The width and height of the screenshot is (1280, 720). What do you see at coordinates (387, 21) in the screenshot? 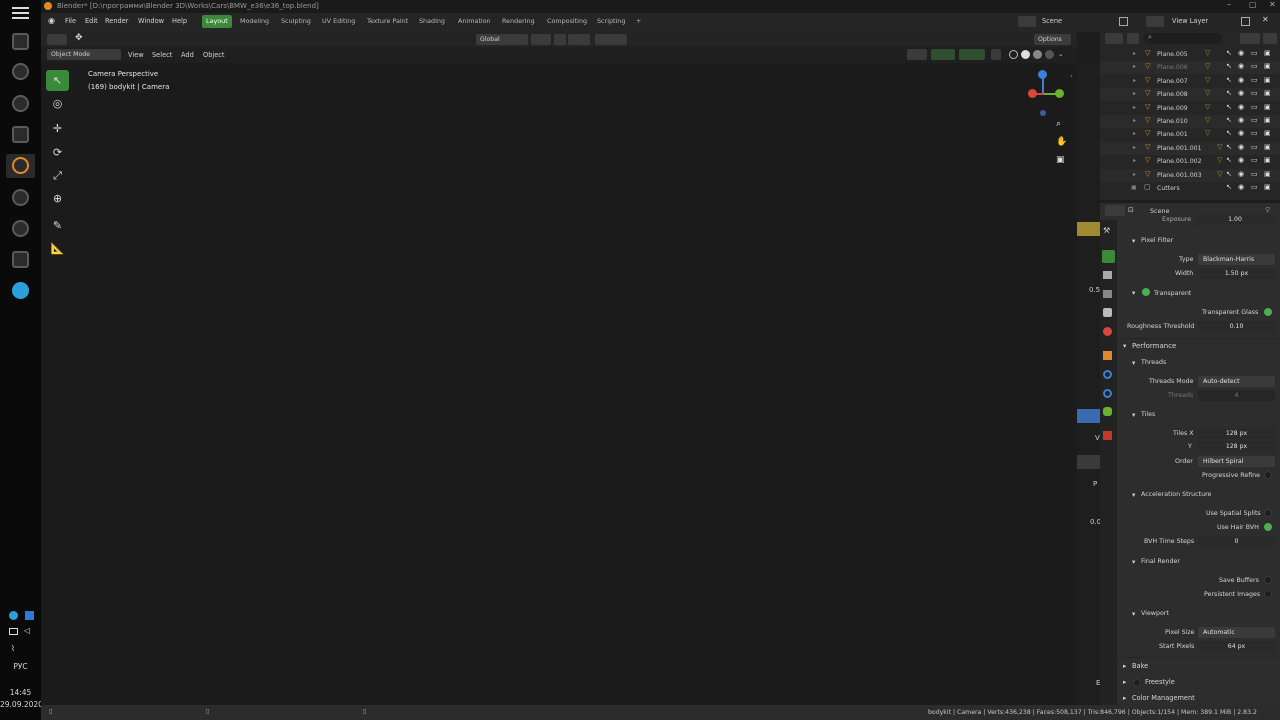
I see `tab-texture-paint: Texture Paint` at bounding box center [387, 21].